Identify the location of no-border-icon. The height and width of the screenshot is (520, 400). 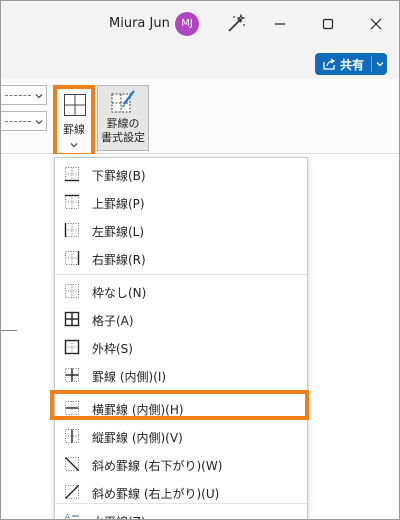
(72, 291).